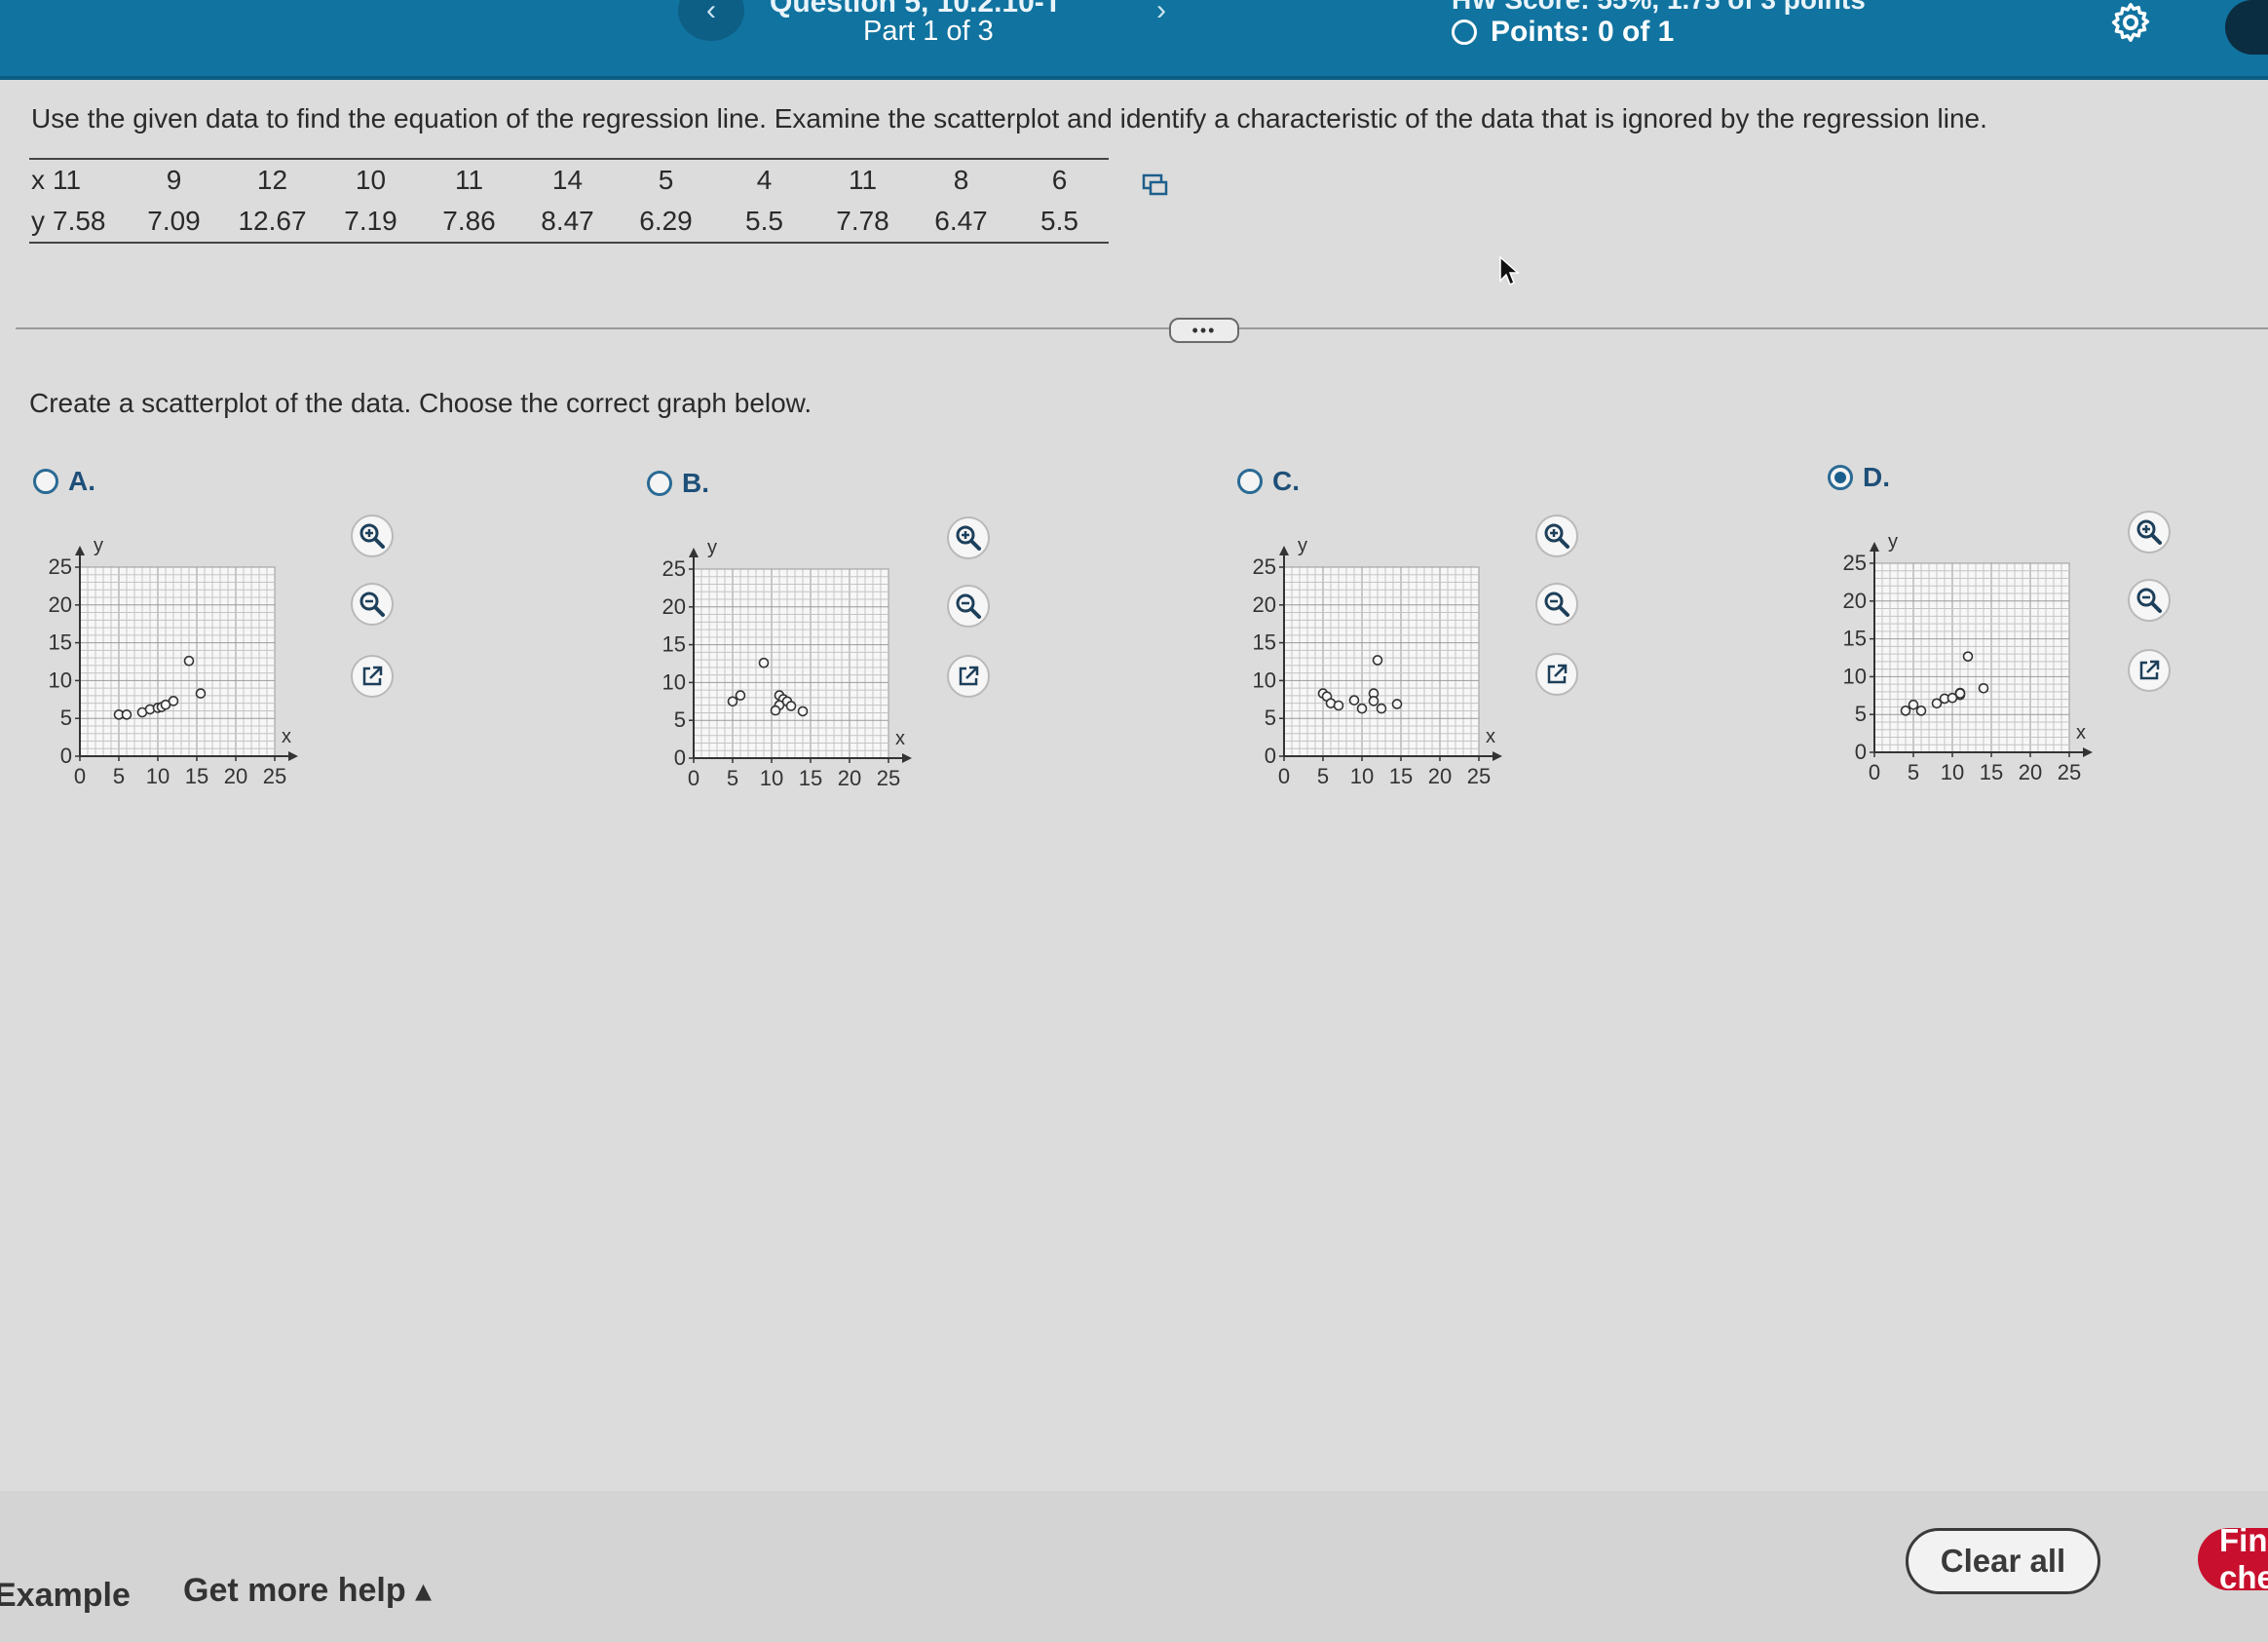 The image size is (2268, 1642). I want to click on option-b-enlarge-button, so click(968, 676).